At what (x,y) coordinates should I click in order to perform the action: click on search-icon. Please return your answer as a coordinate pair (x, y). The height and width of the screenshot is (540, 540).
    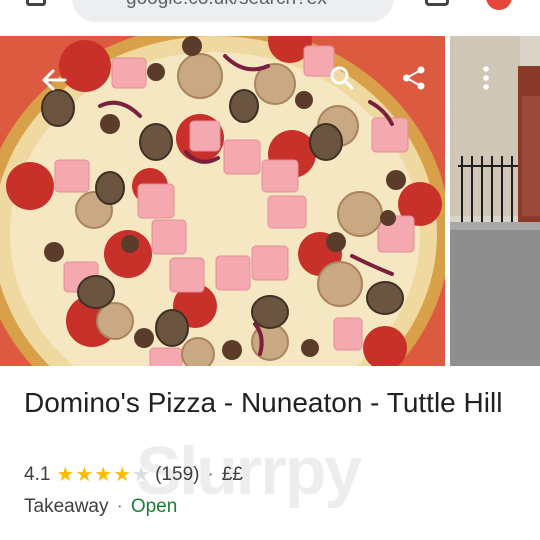
    Looking at the image, I should click on (342, 78).